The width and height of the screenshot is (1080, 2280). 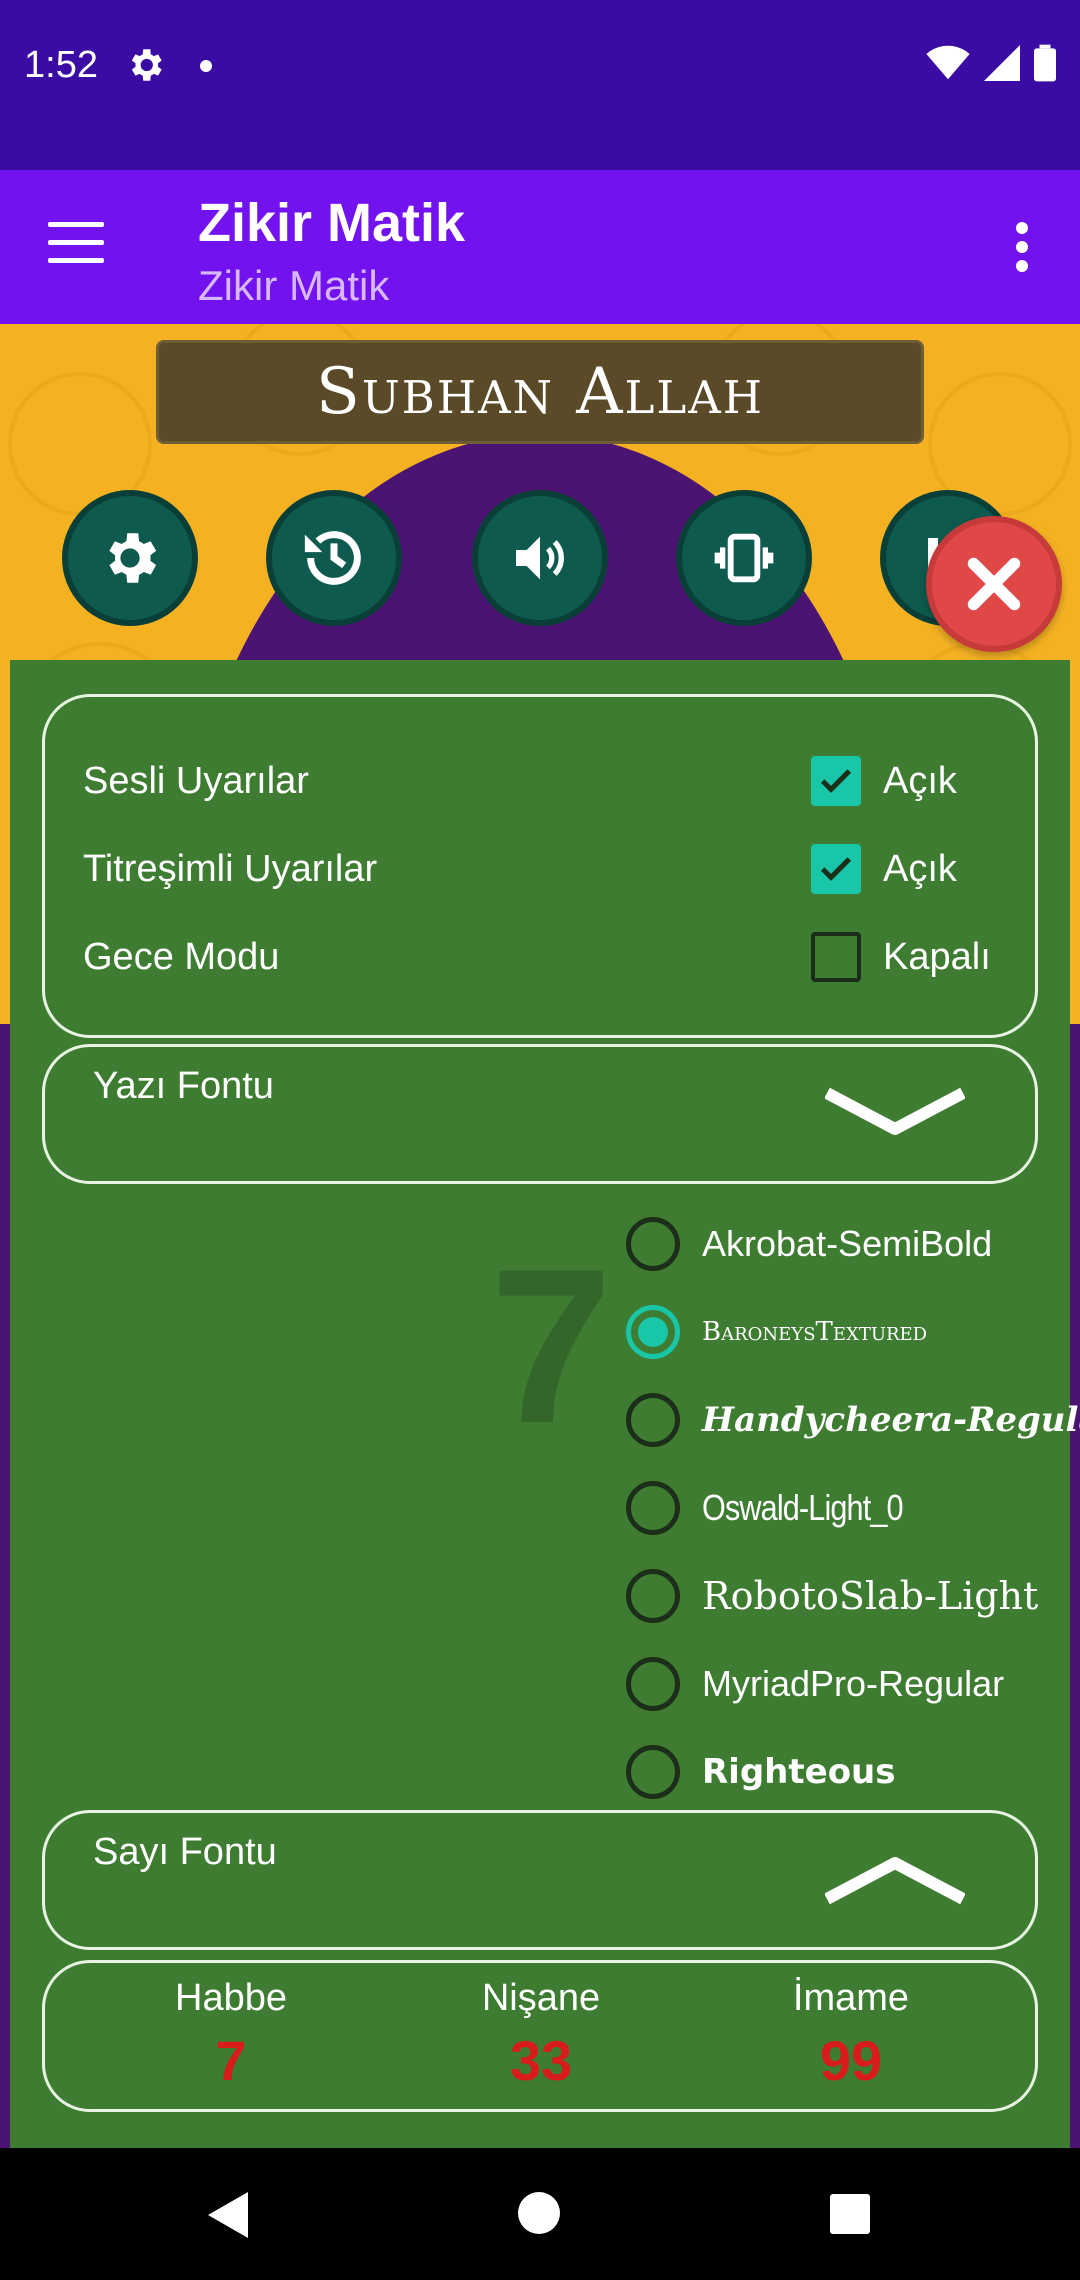 I want to click on vibrate-icon, so click(x=744, y=558).